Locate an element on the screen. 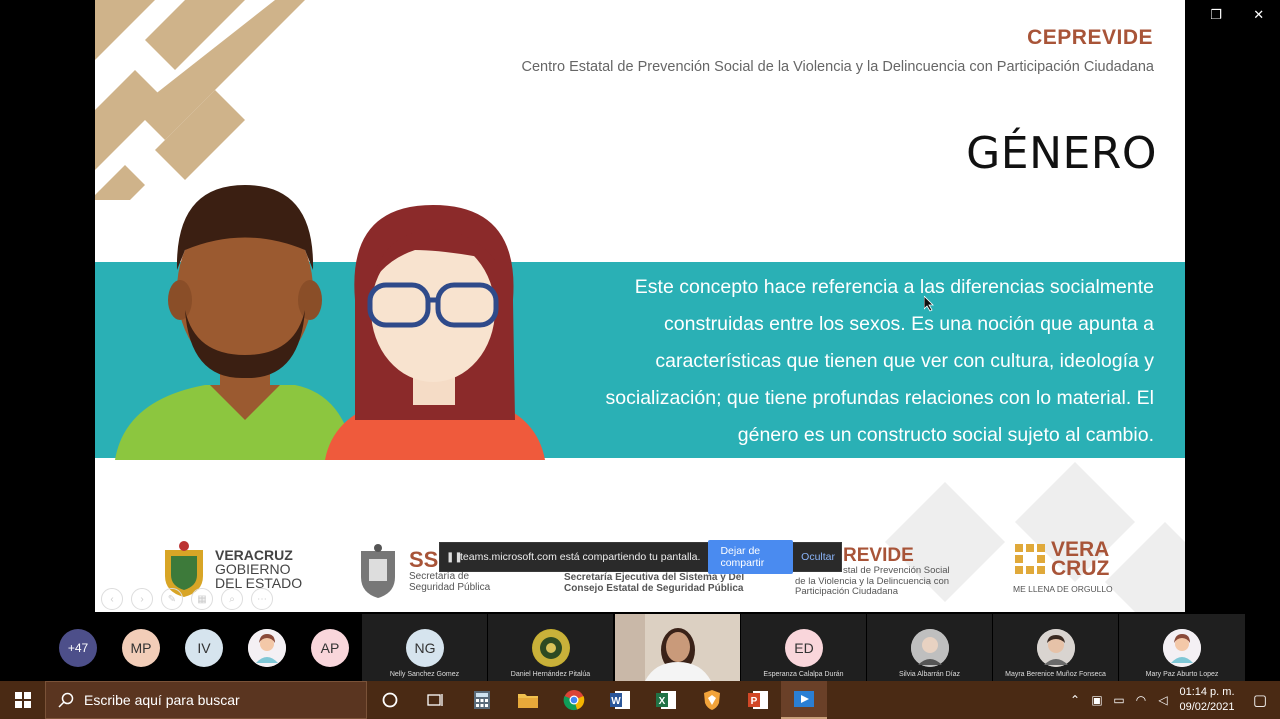 This screenshot has width=1280, height=719. notifications-icon: ▢ is located at coordinates (1260, 700).